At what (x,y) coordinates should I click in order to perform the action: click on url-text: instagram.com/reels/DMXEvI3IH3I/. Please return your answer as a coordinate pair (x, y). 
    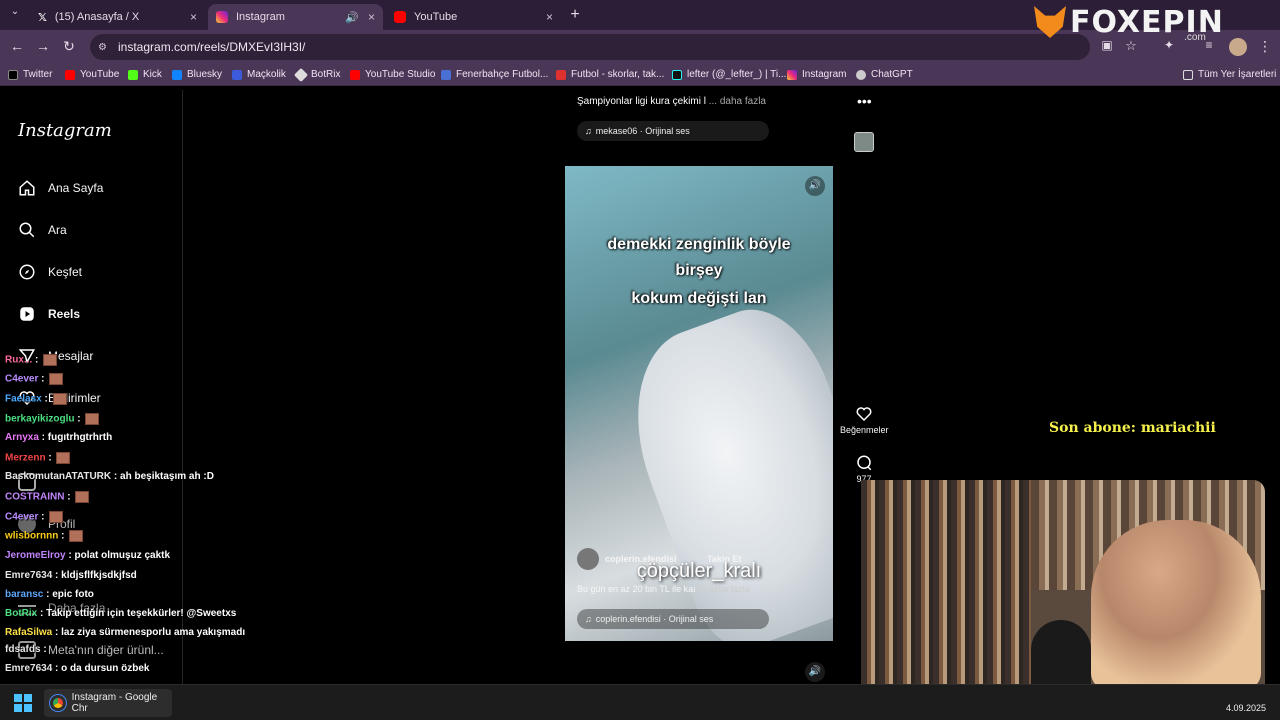
    Looking at the image, I should click on (212, 47).